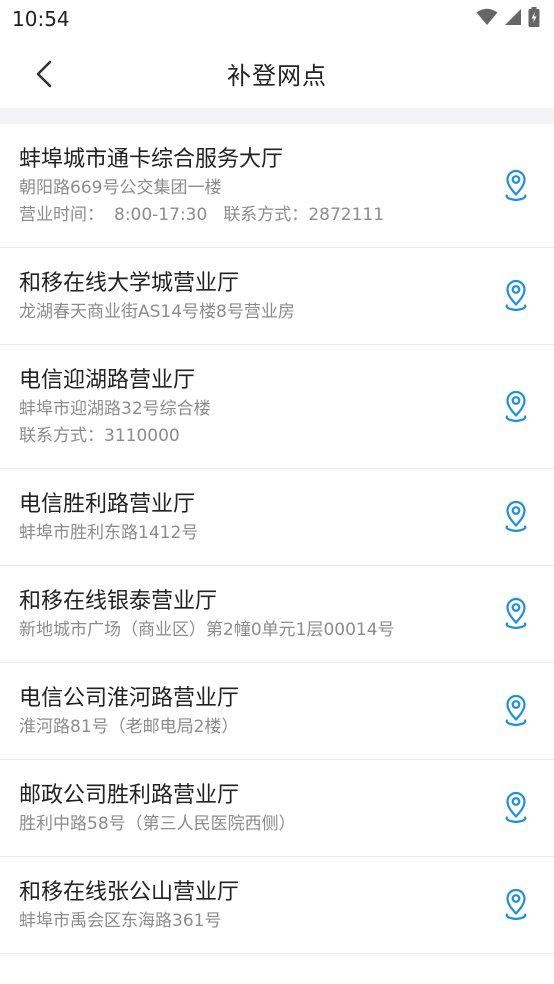 This screenshot has height=984, width=554. I want to click on outlet-address: 朝阳路669号公交集团一楼, so click(120, 188).